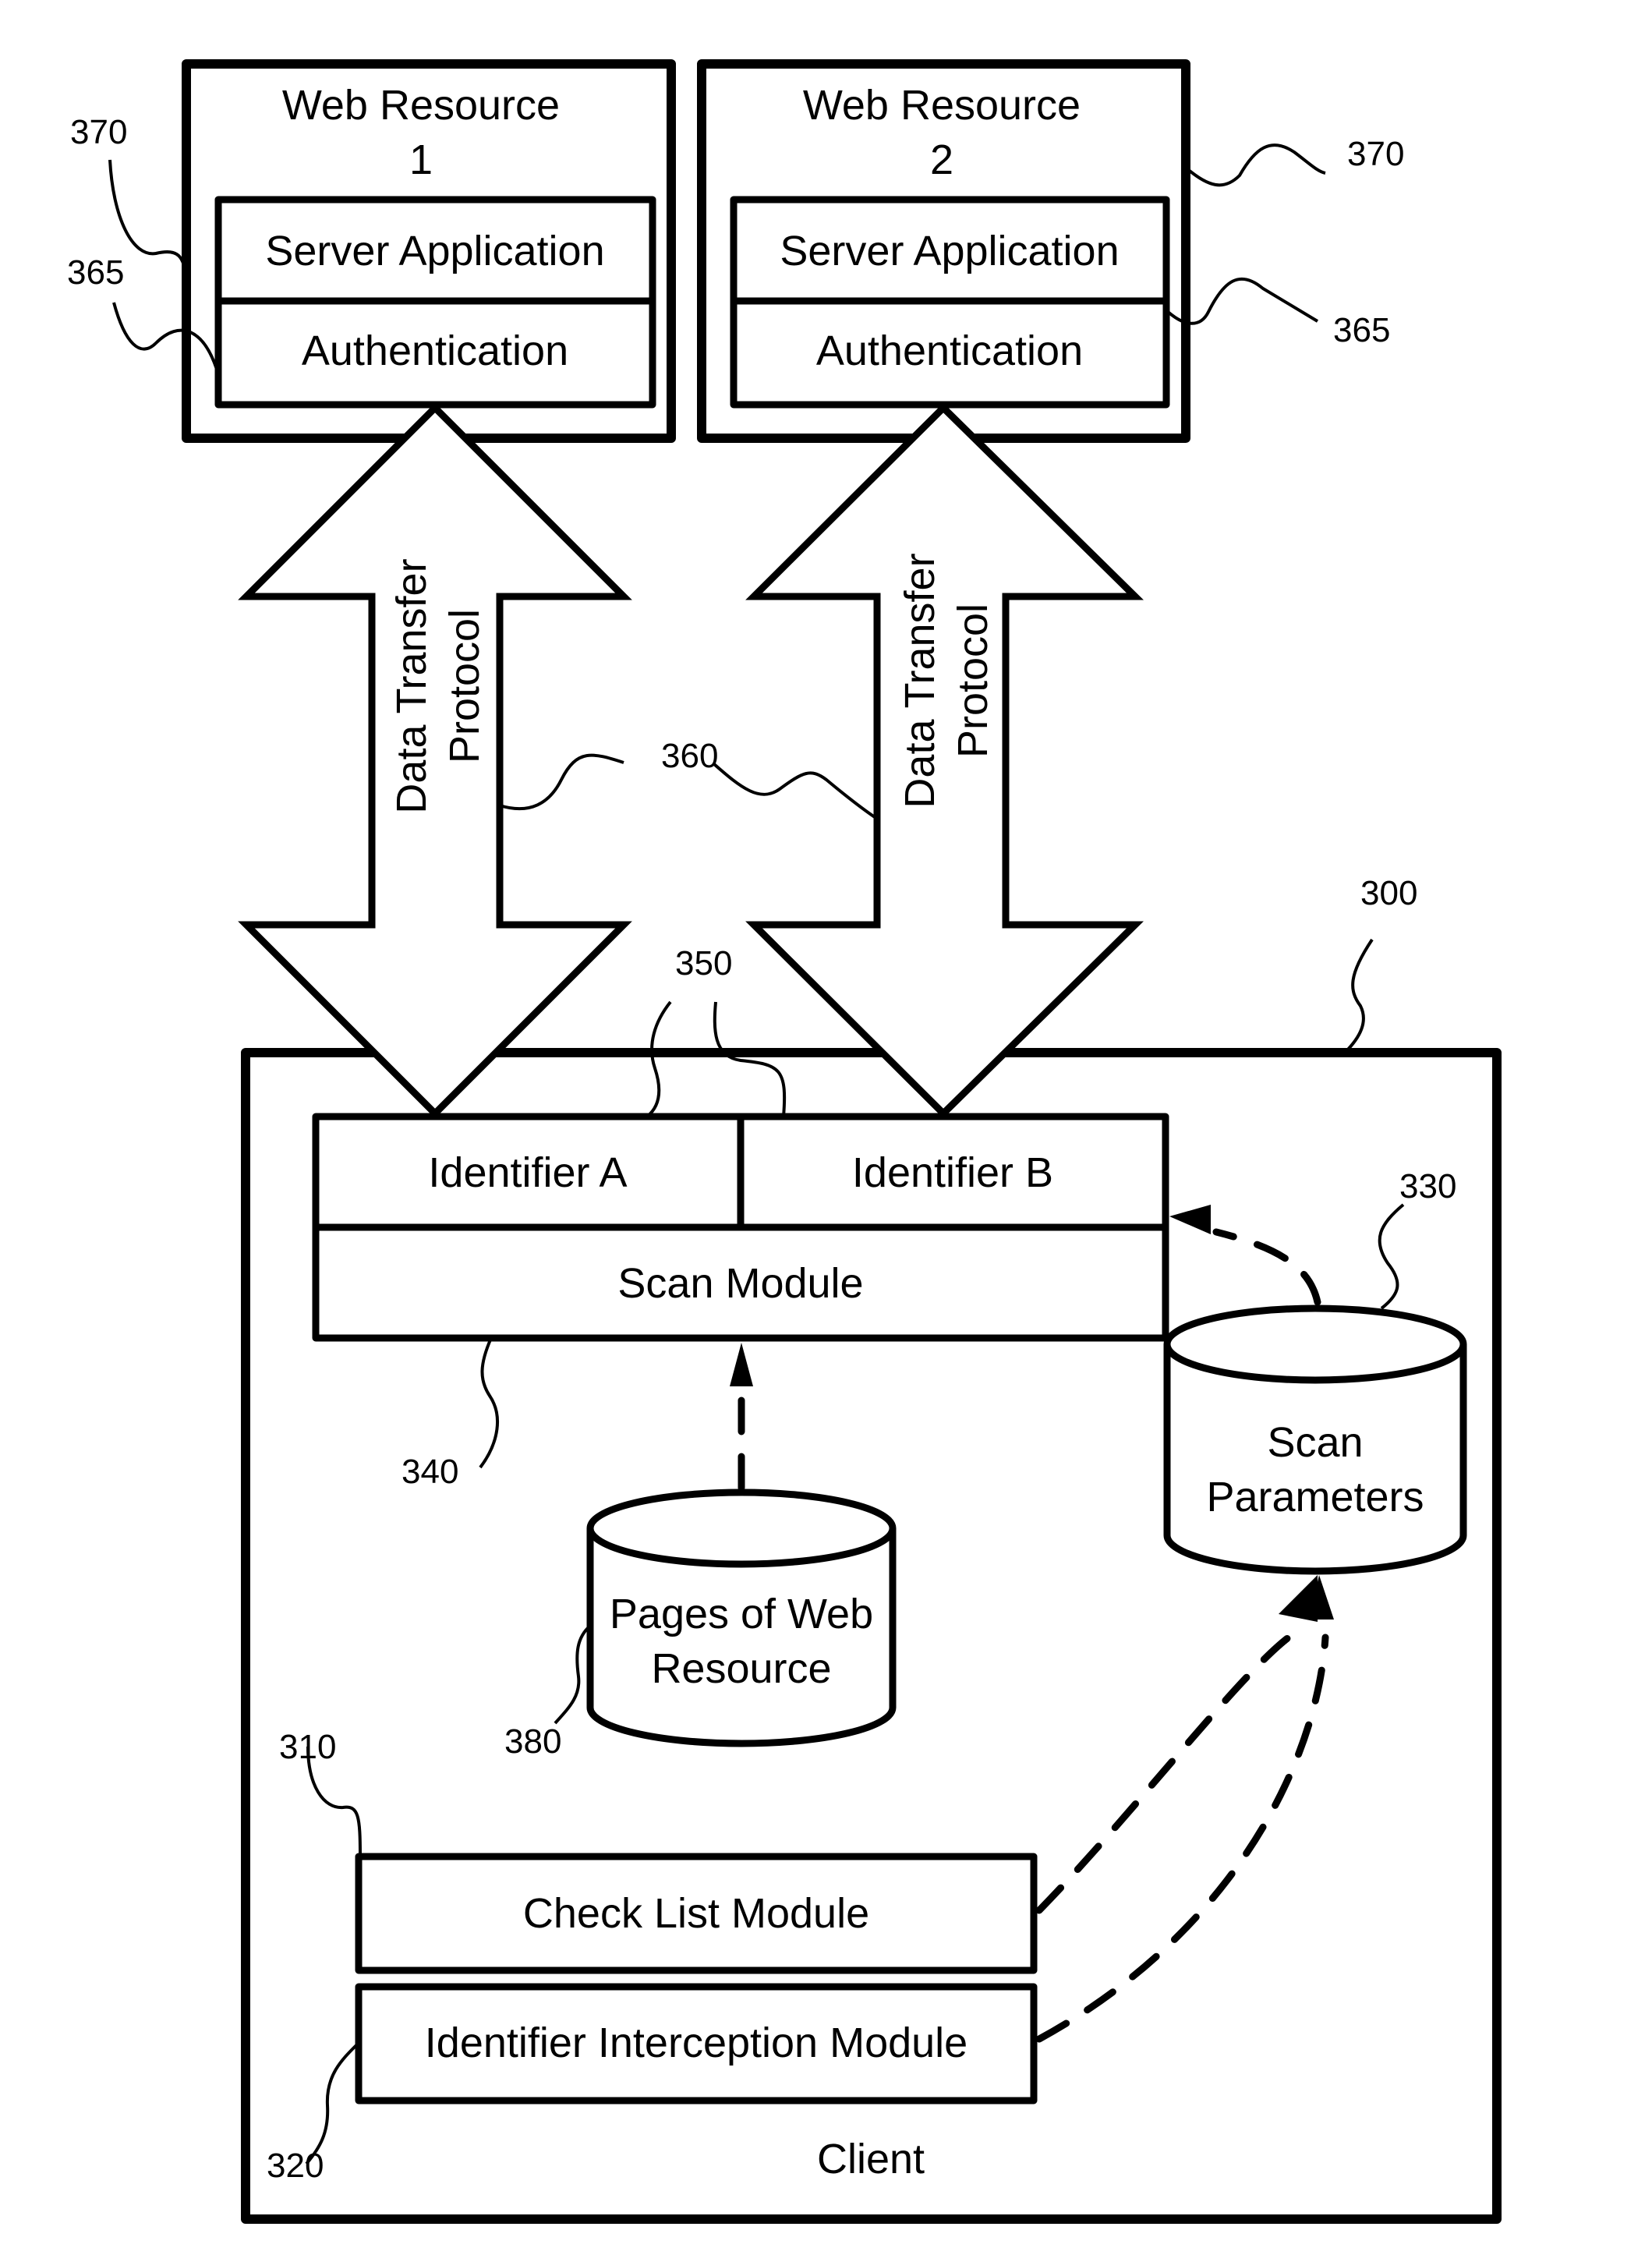 Image resolution: width=1652 pixels, height=2262 pixels. What do you see at coordinates (920, 680) in the screenshot?
I see `arrow-2-label-line1: Data Transfer` at bounding box center [920, 680].